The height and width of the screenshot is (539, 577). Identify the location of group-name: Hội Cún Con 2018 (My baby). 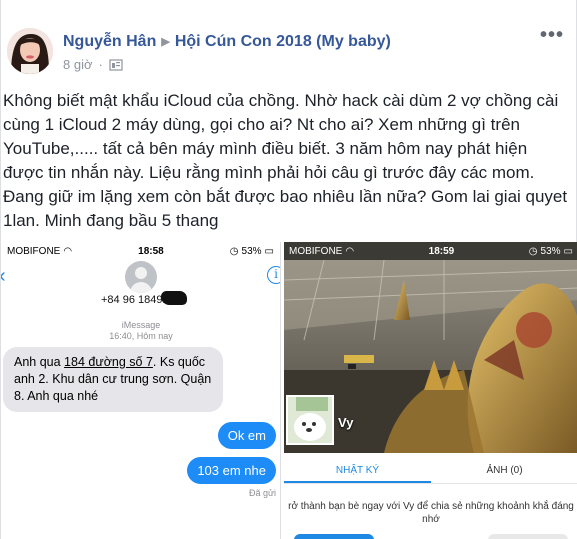
(283, 41).